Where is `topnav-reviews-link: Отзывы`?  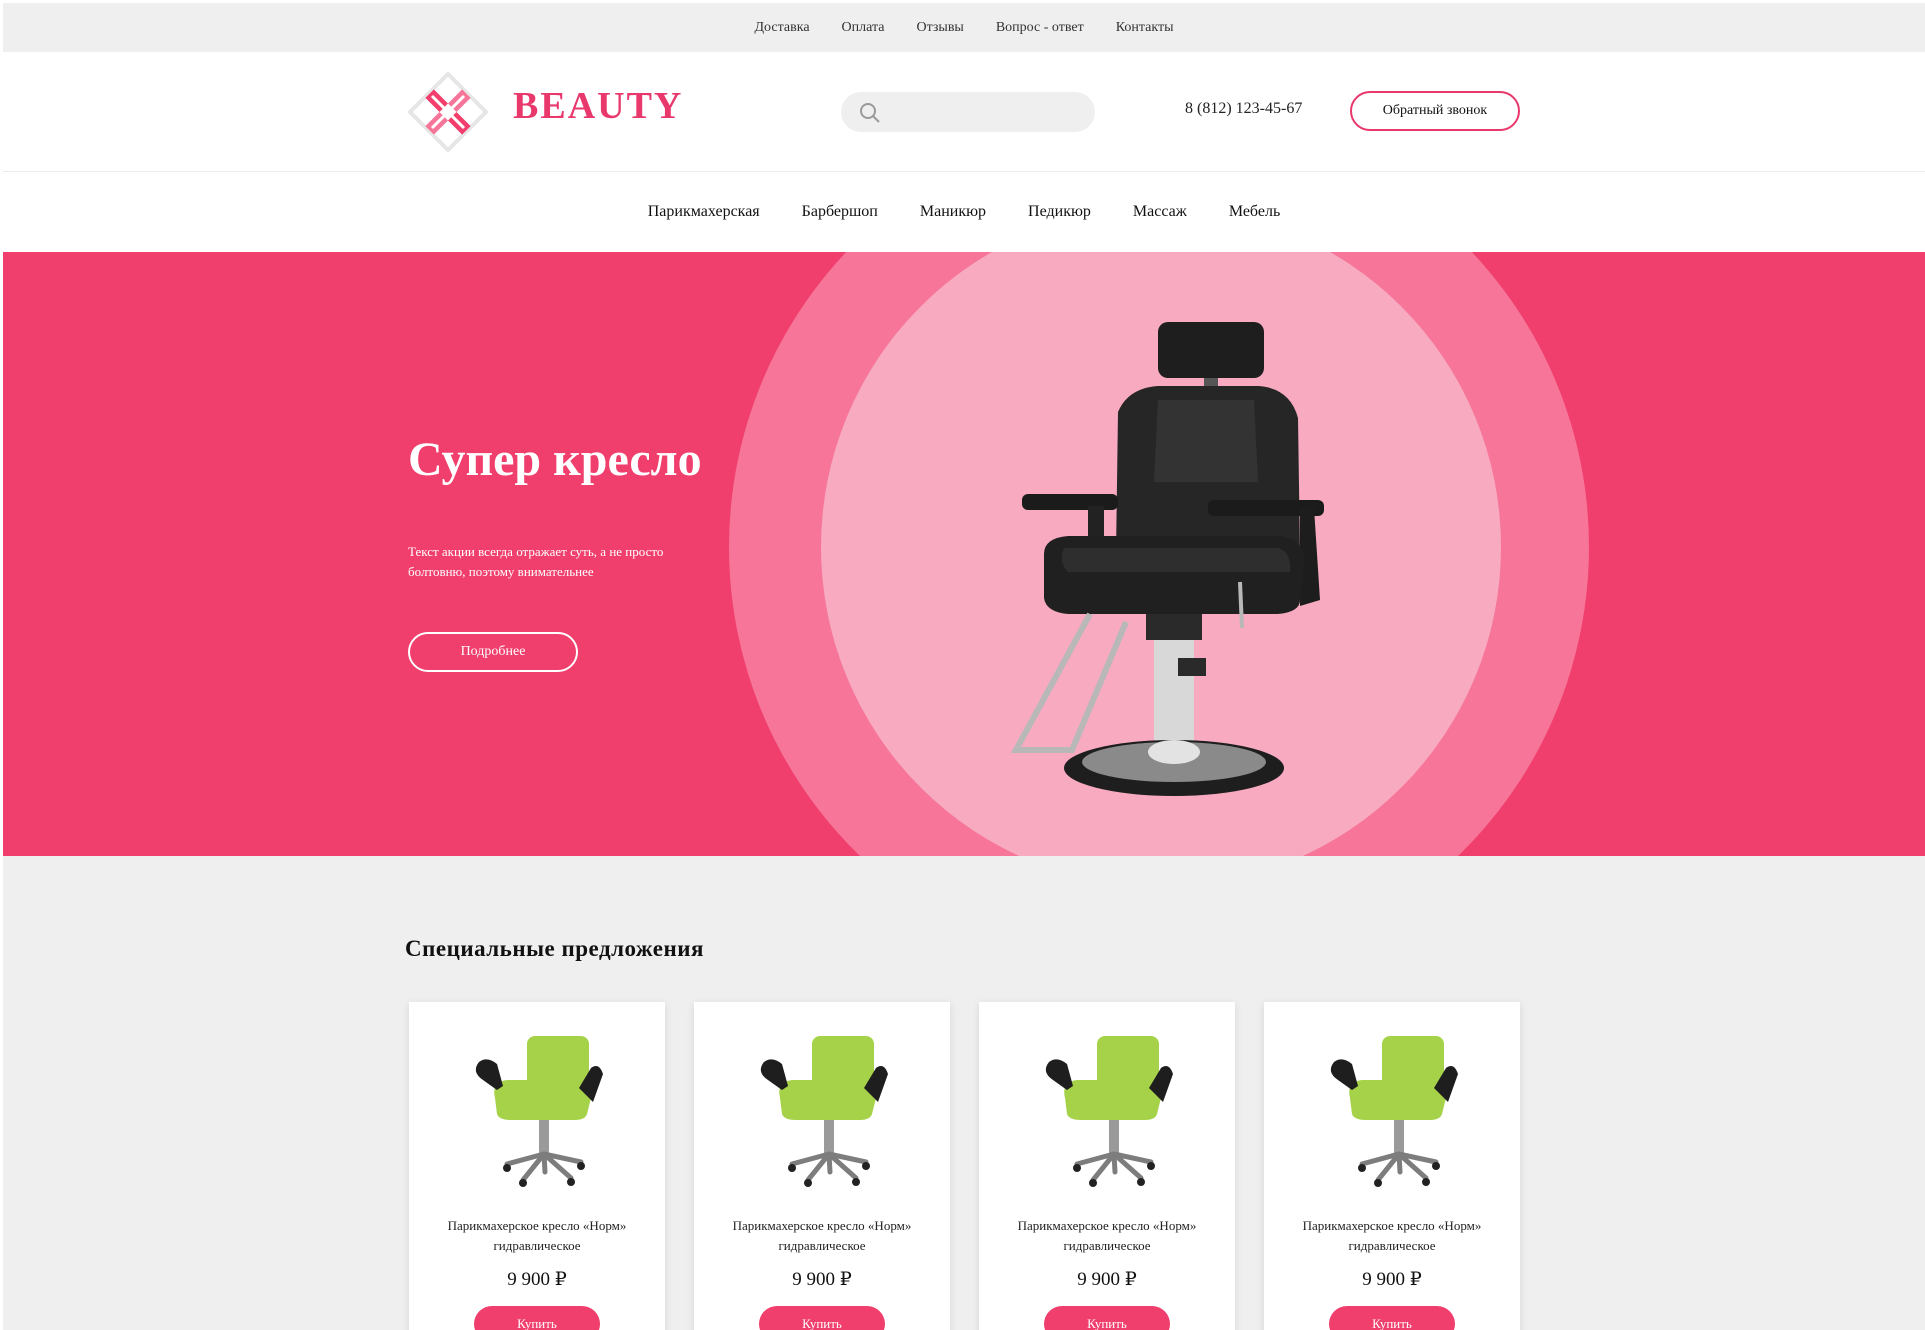 topnav-reviews-link: Отзывы is located at coordinates (939, 28).